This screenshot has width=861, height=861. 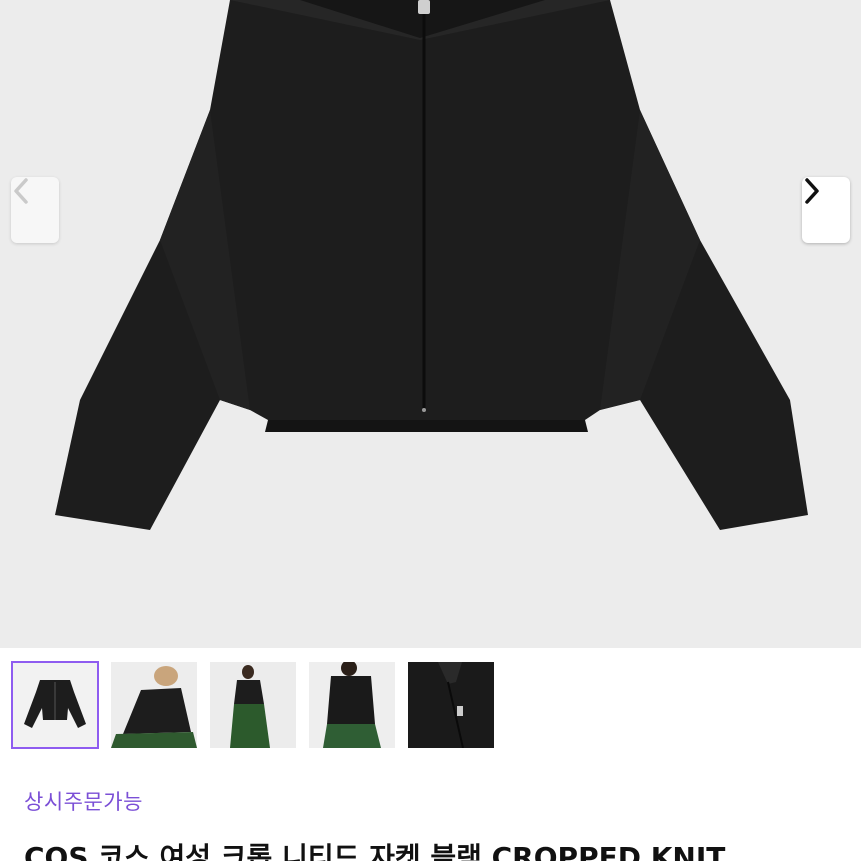 I want to click on model-front-thumbnail-image, so click(x=154, y=705).